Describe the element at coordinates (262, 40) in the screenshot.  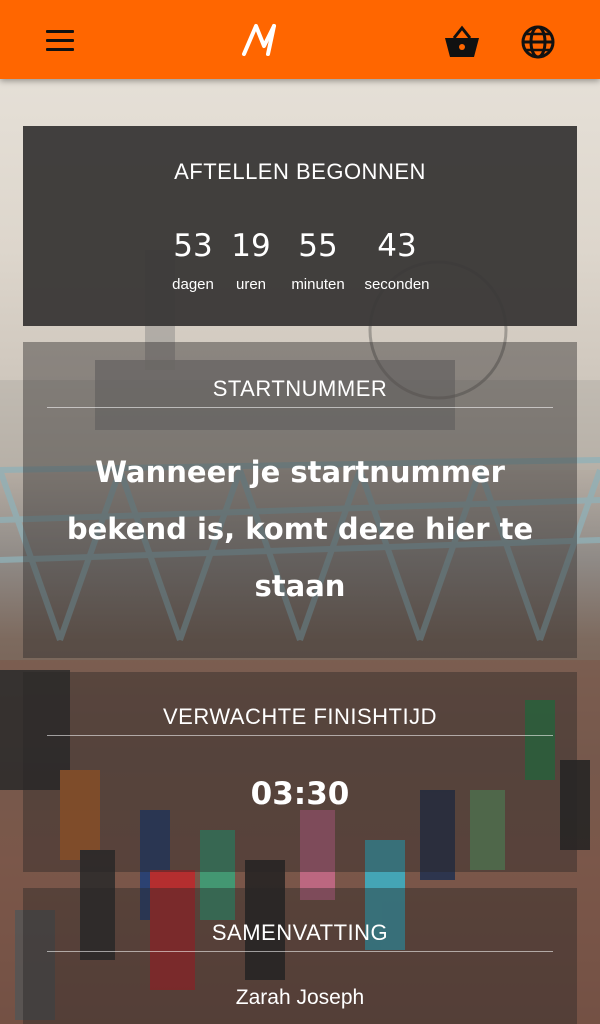
I see `brand-logo-icon` at that location.